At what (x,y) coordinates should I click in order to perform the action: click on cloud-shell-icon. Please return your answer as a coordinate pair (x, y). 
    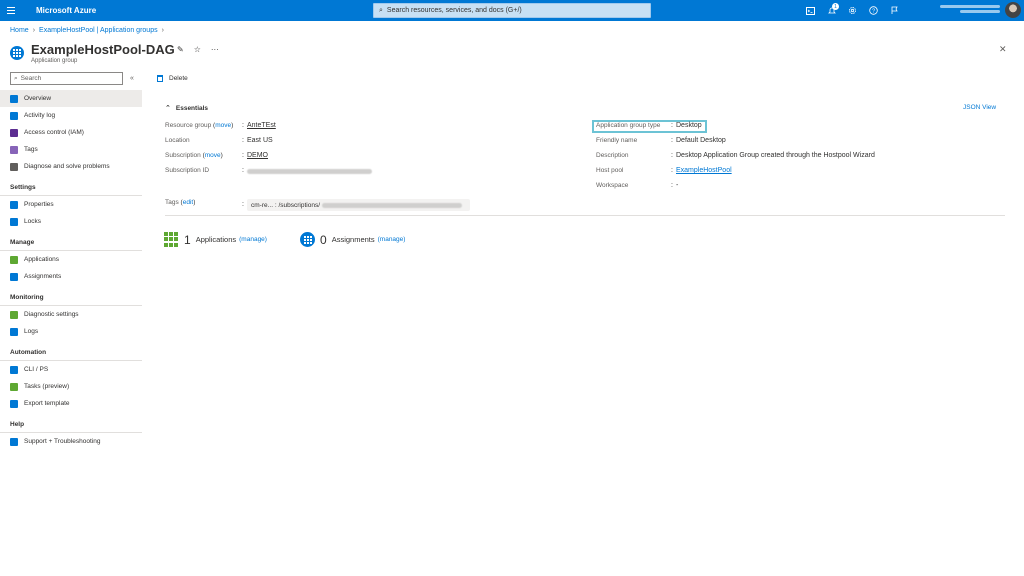
    Looking at the image, I should click on (810, 10).